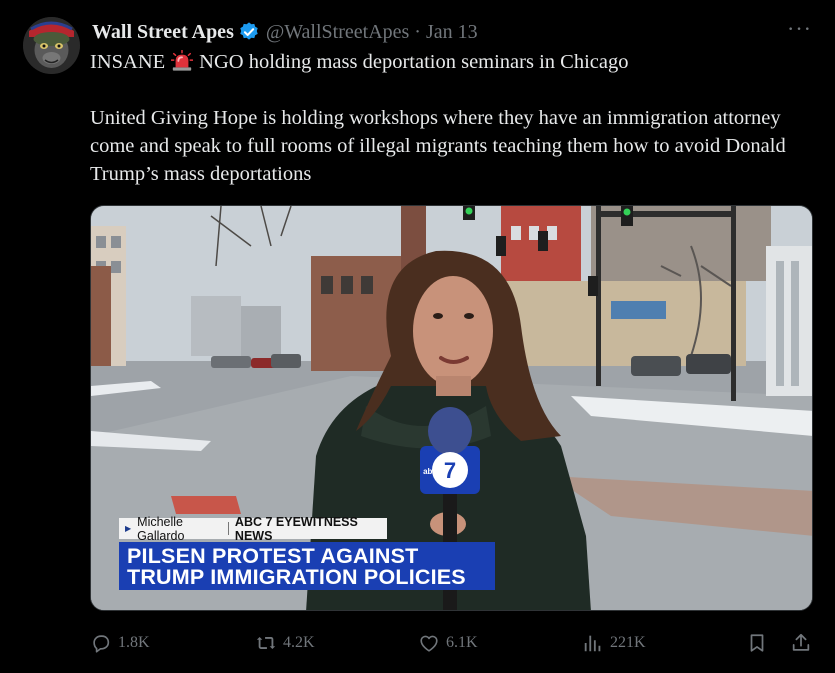  I want to click on like-button: 6.1K, so click(448, 643).